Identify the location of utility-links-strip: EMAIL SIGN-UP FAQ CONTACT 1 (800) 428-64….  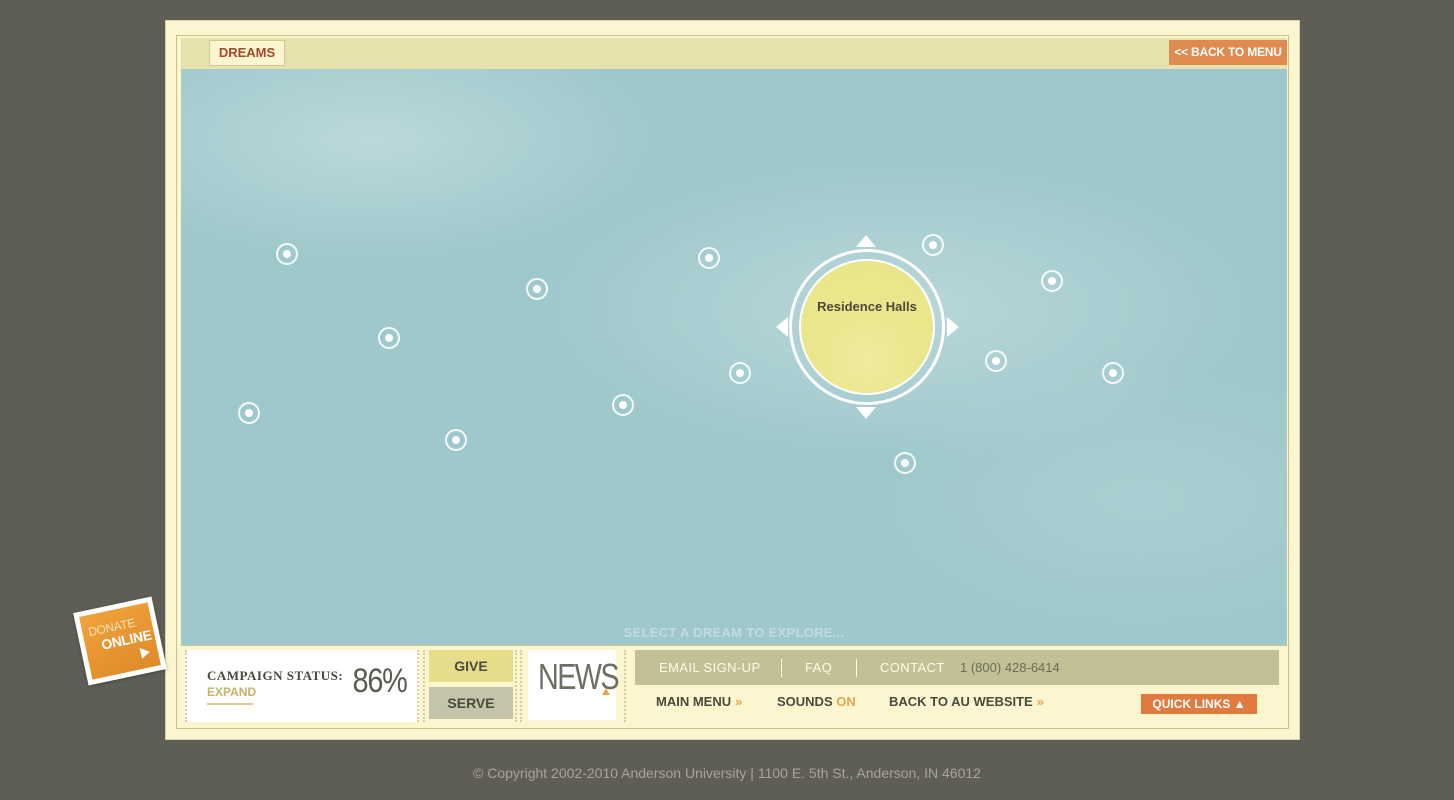
(957, 667).